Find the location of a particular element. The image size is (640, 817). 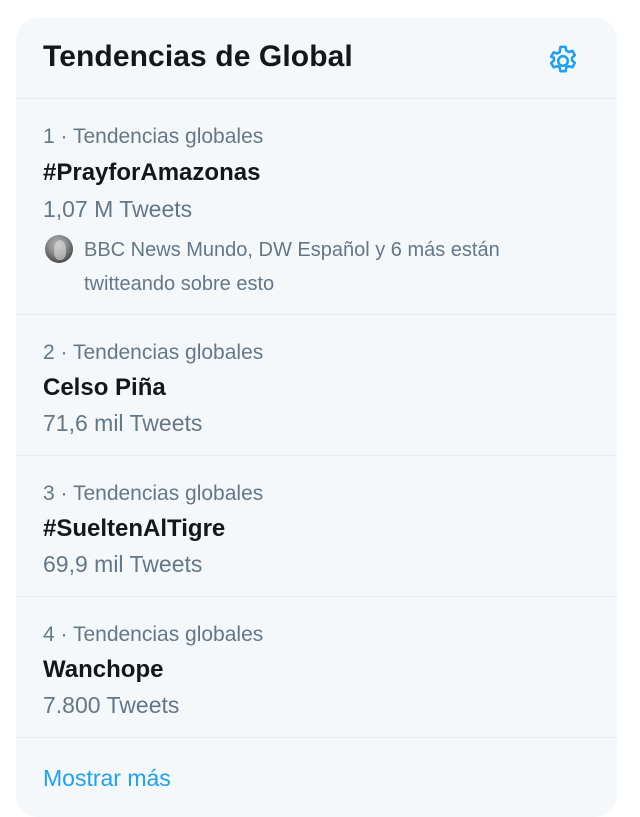

settings-button is located at coordinates (563, 61).